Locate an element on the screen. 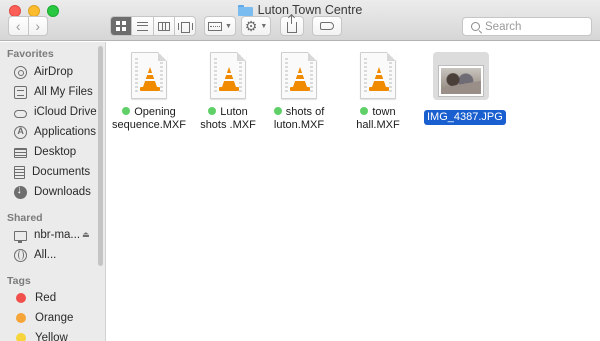  cover-flow-button is located at coordinates (184, 26).